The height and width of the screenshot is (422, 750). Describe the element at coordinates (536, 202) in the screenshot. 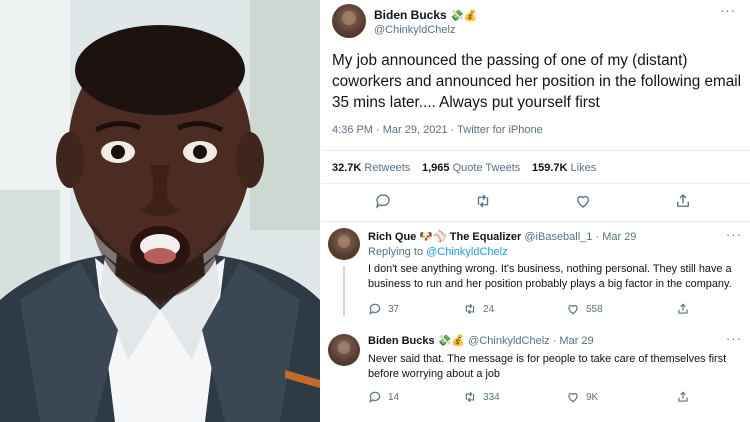

I see `tweet-actions` at that location.